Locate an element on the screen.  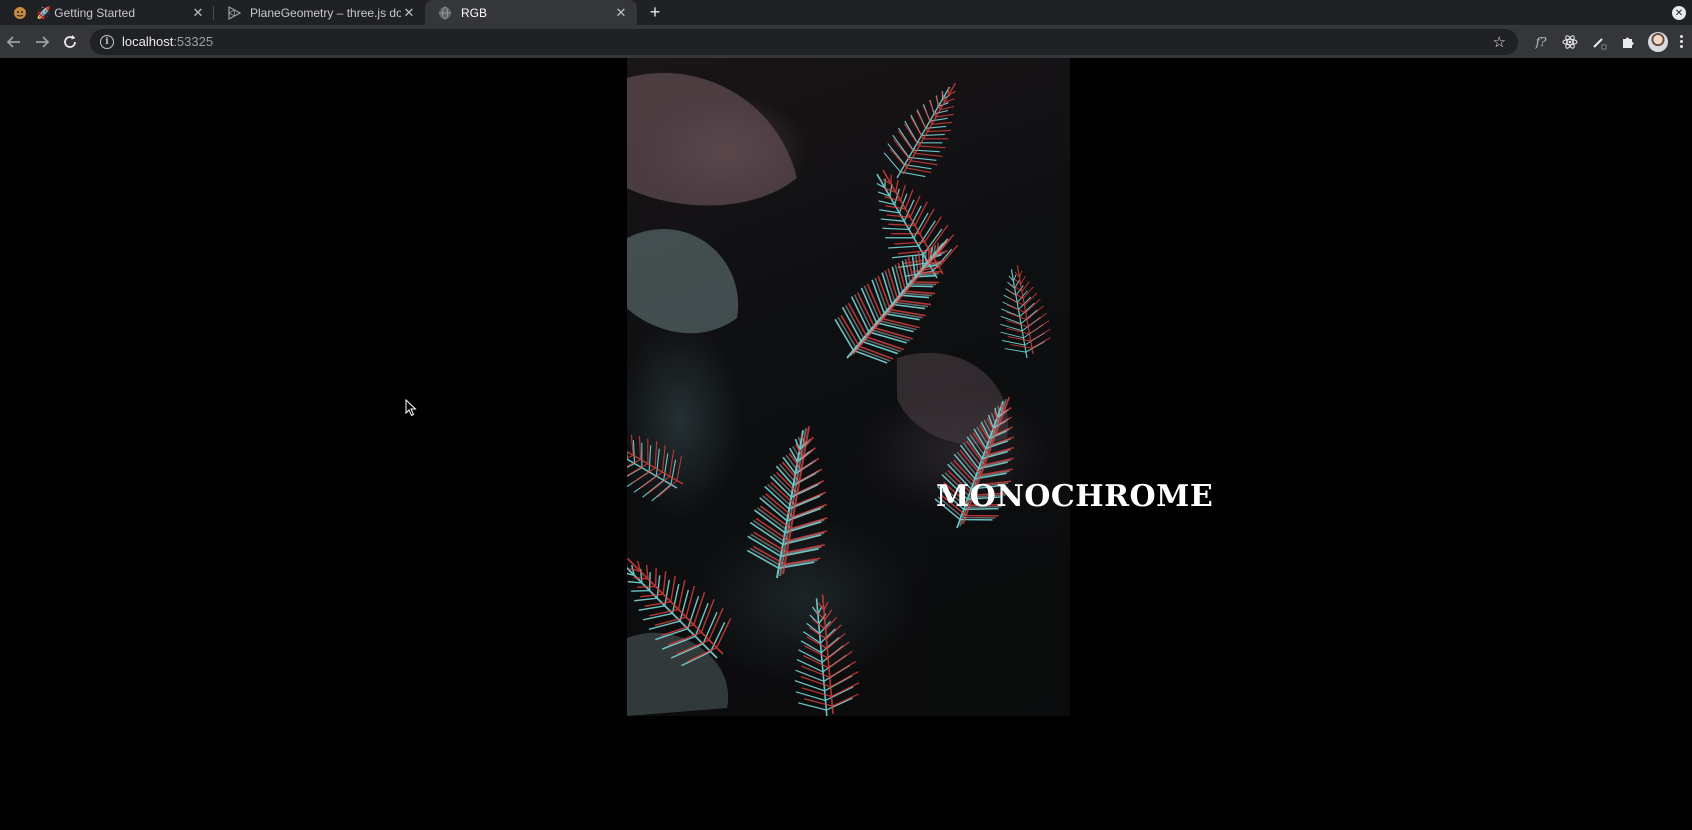
forward-button is located at coordinates (42, 42).